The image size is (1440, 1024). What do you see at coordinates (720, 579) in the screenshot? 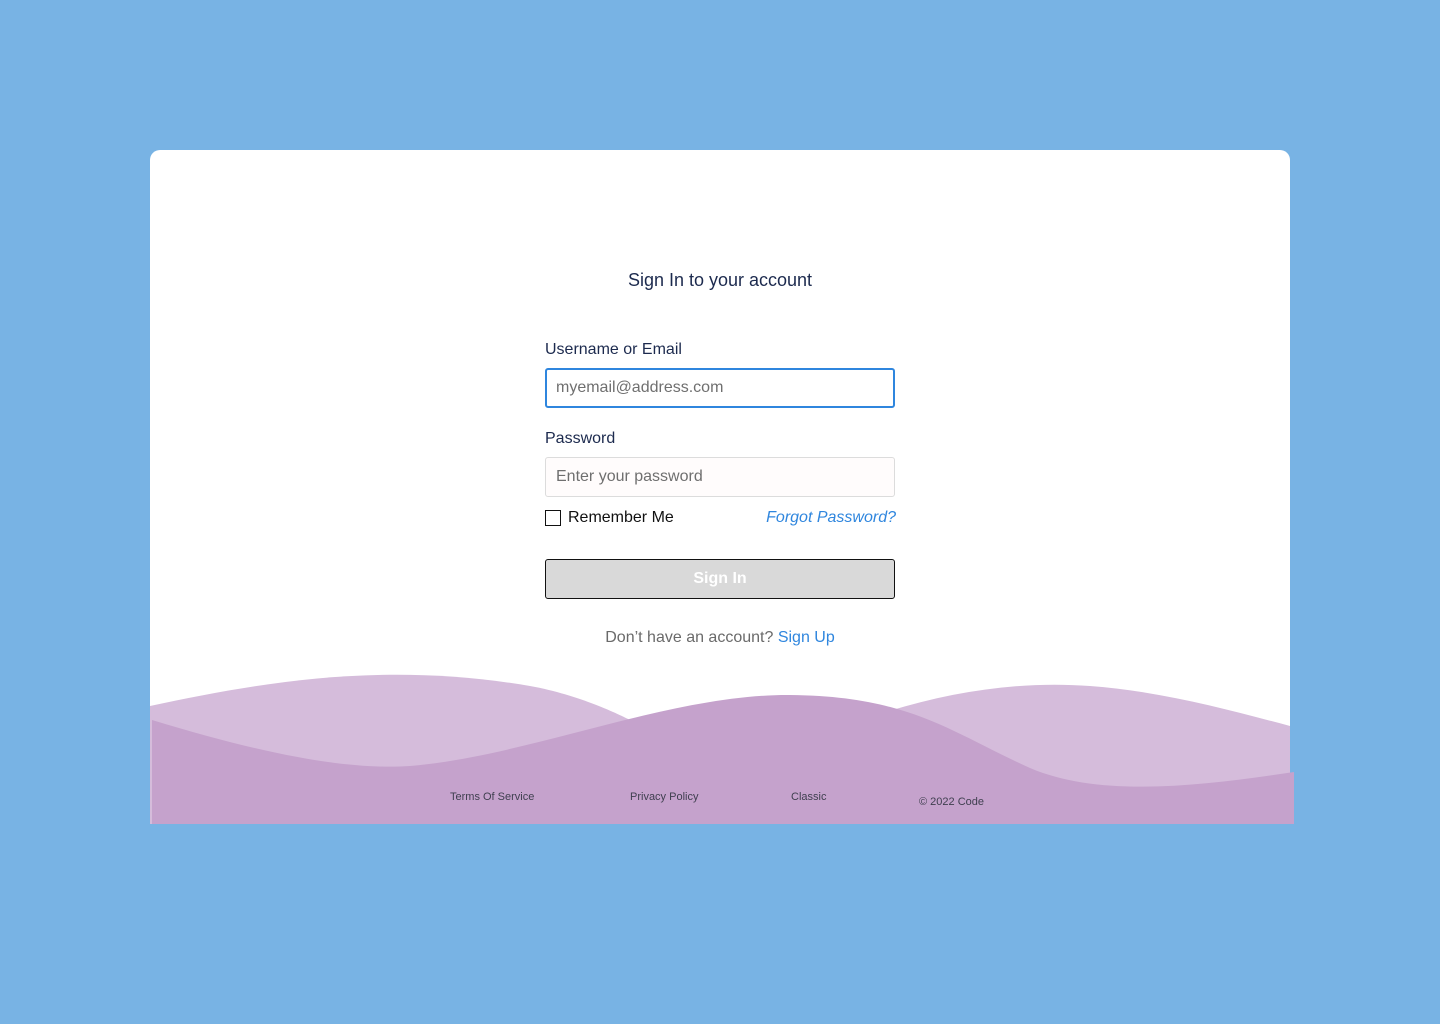
I see `sign-in-button: Sign In` at bounding box center [720, 579].